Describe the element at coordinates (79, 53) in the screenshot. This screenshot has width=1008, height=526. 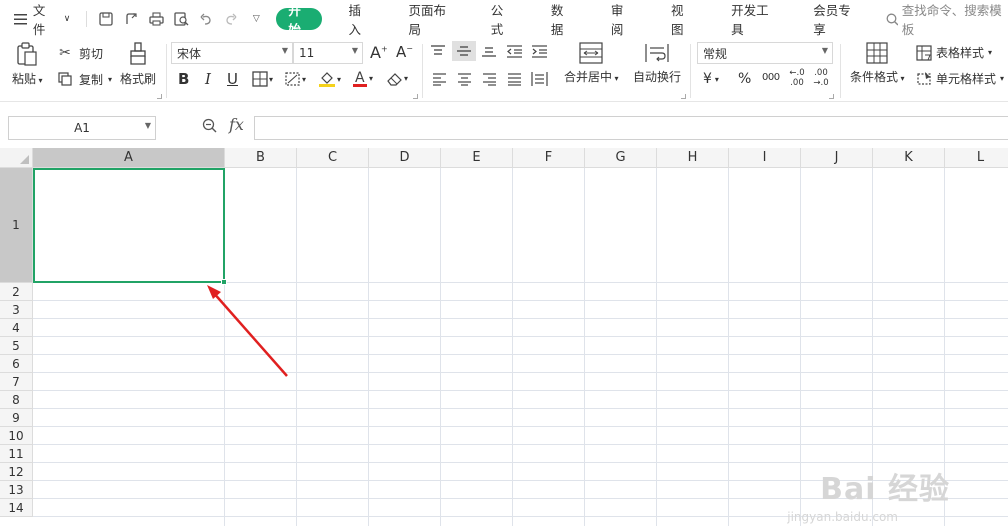
I see `cut-button: ✂ 剪切` at that location.